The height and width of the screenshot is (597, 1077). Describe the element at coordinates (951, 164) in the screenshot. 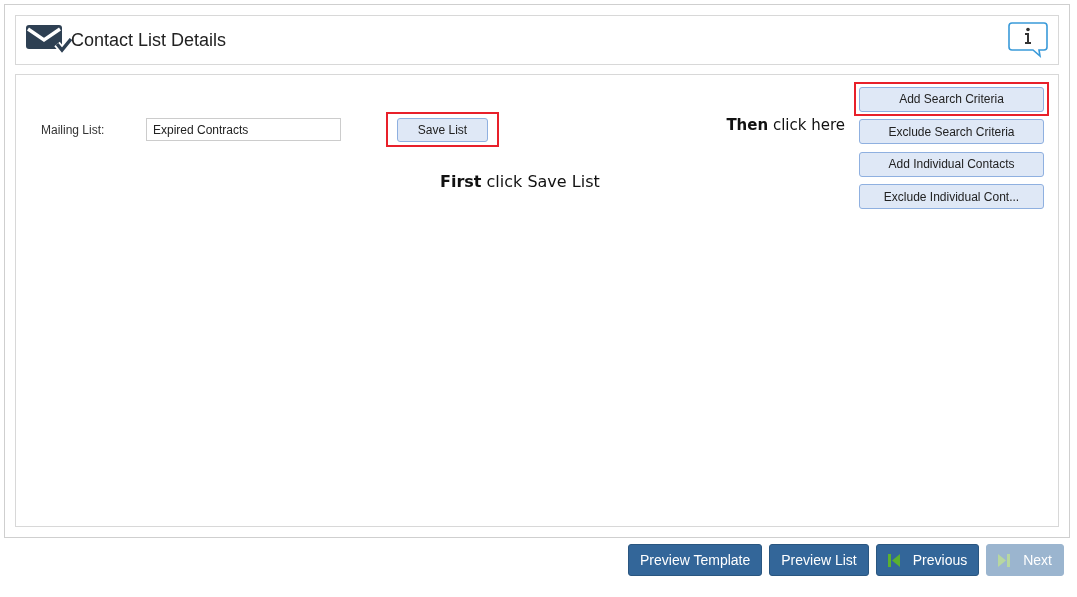

I see `criteria-button: Add Individual Contacts` at that location.